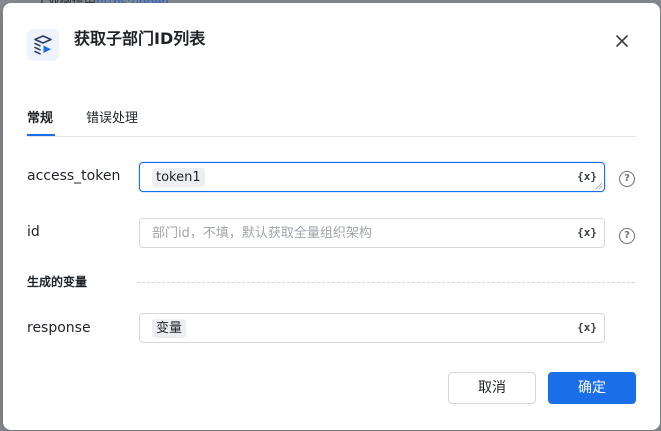 Image resolution: width=661 pixels, height=431 pixels. I want to click on access-token-label: access_token, so click(74, 176).